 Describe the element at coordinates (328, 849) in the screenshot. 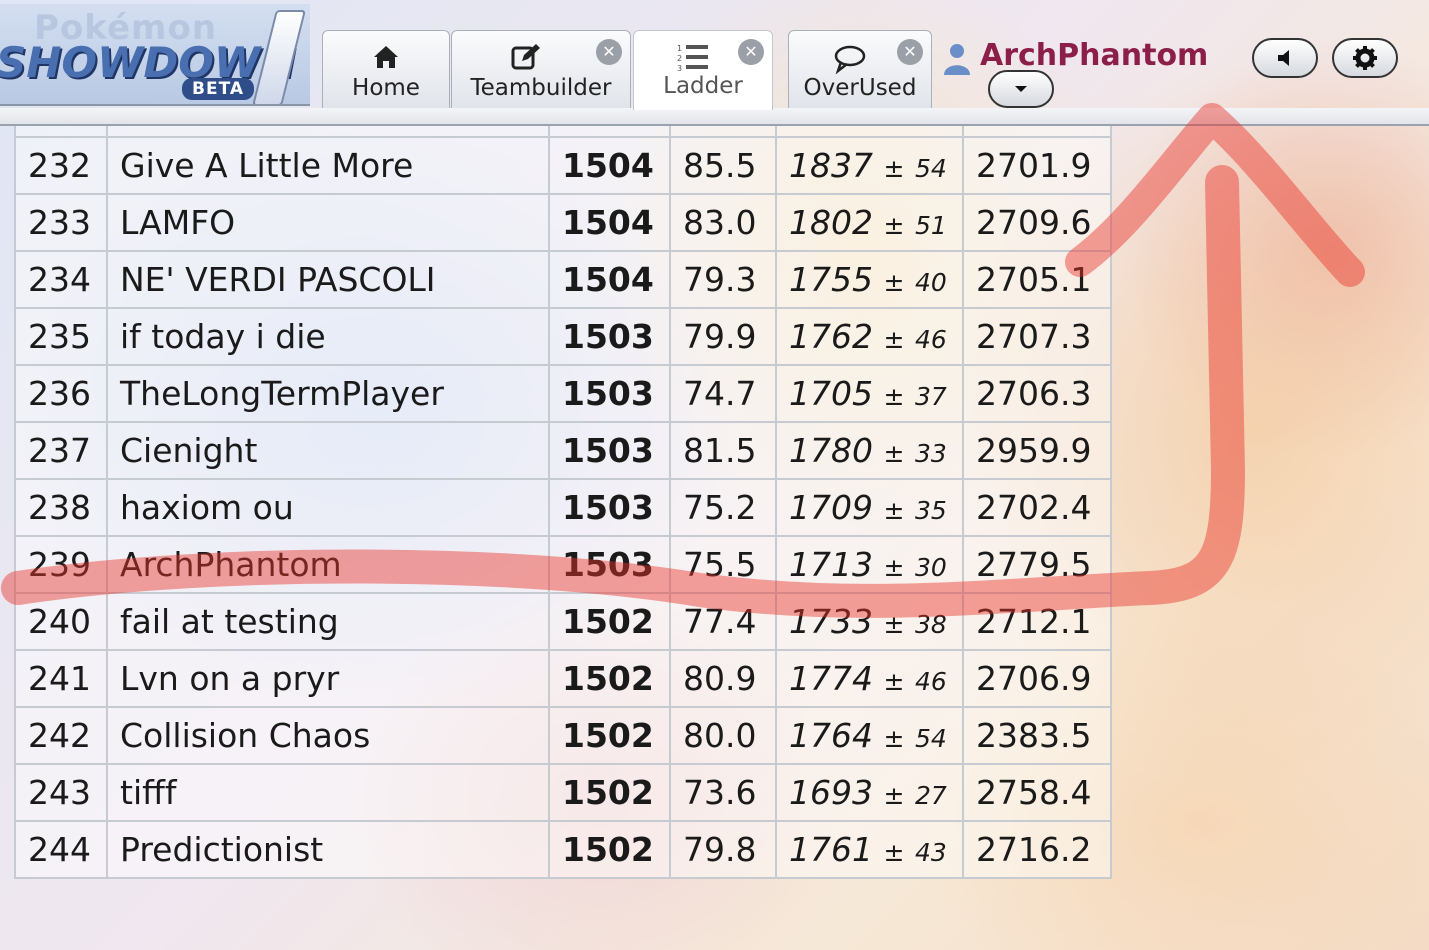

I see `ladder-username-cell: Predictionist` at that location.